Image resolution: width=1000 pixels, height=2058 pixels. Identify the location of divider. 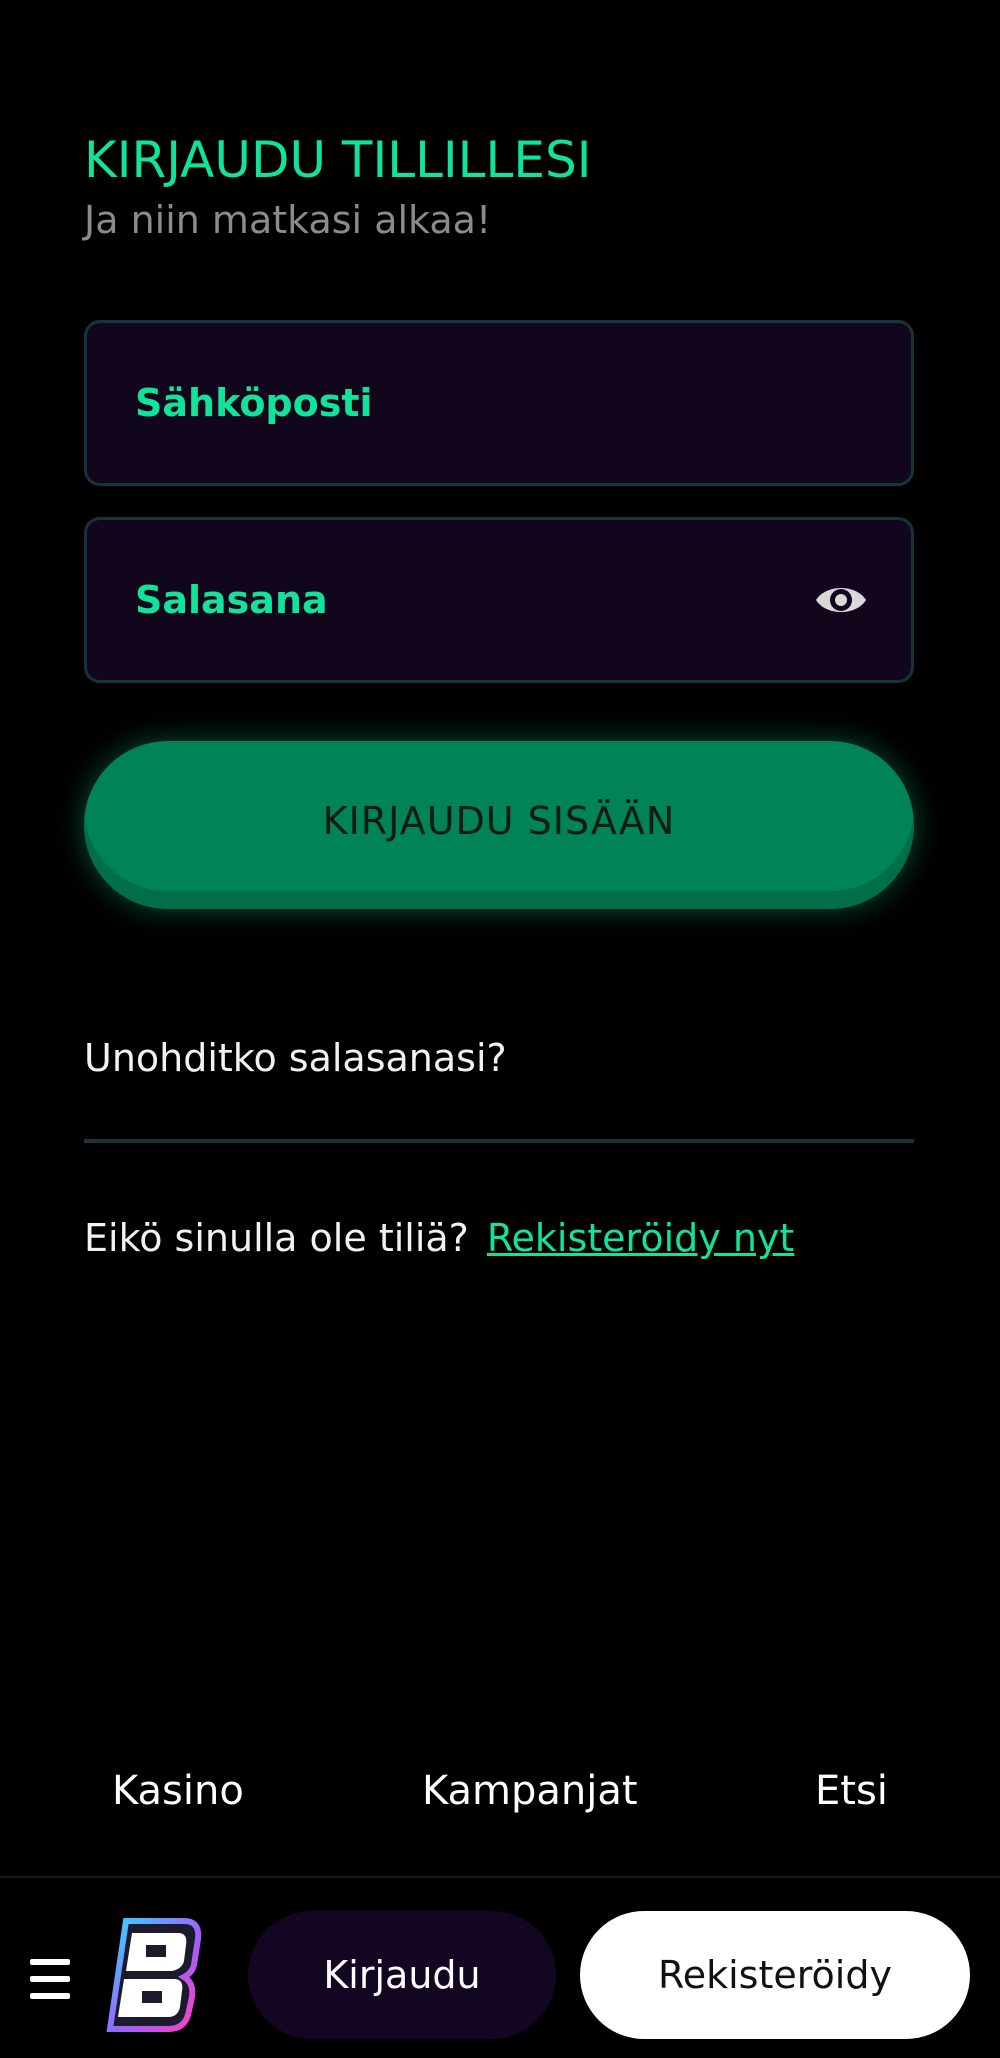
(499, 1141).